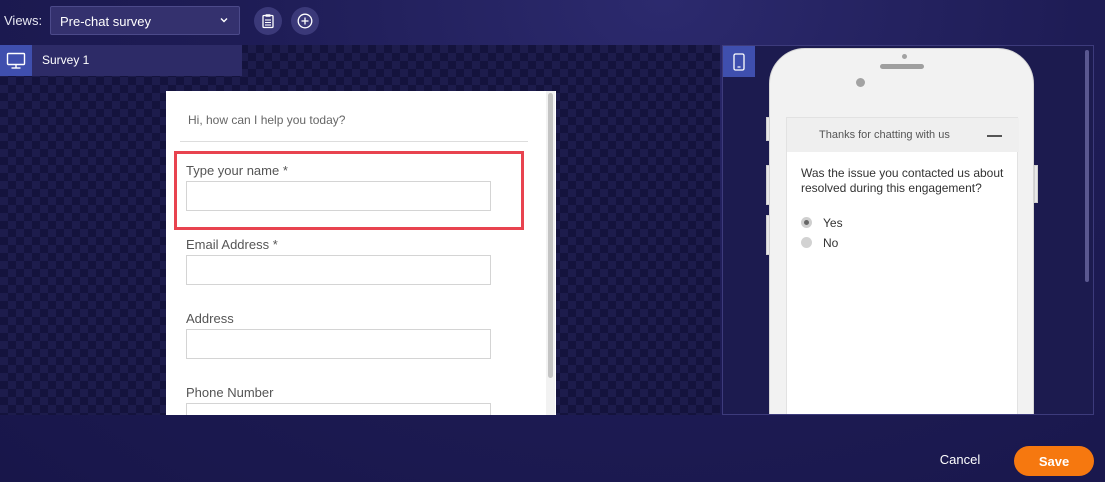 This screenshot has width=1105, height=482. I want to click on clipboard-icon, so click(268, 21).